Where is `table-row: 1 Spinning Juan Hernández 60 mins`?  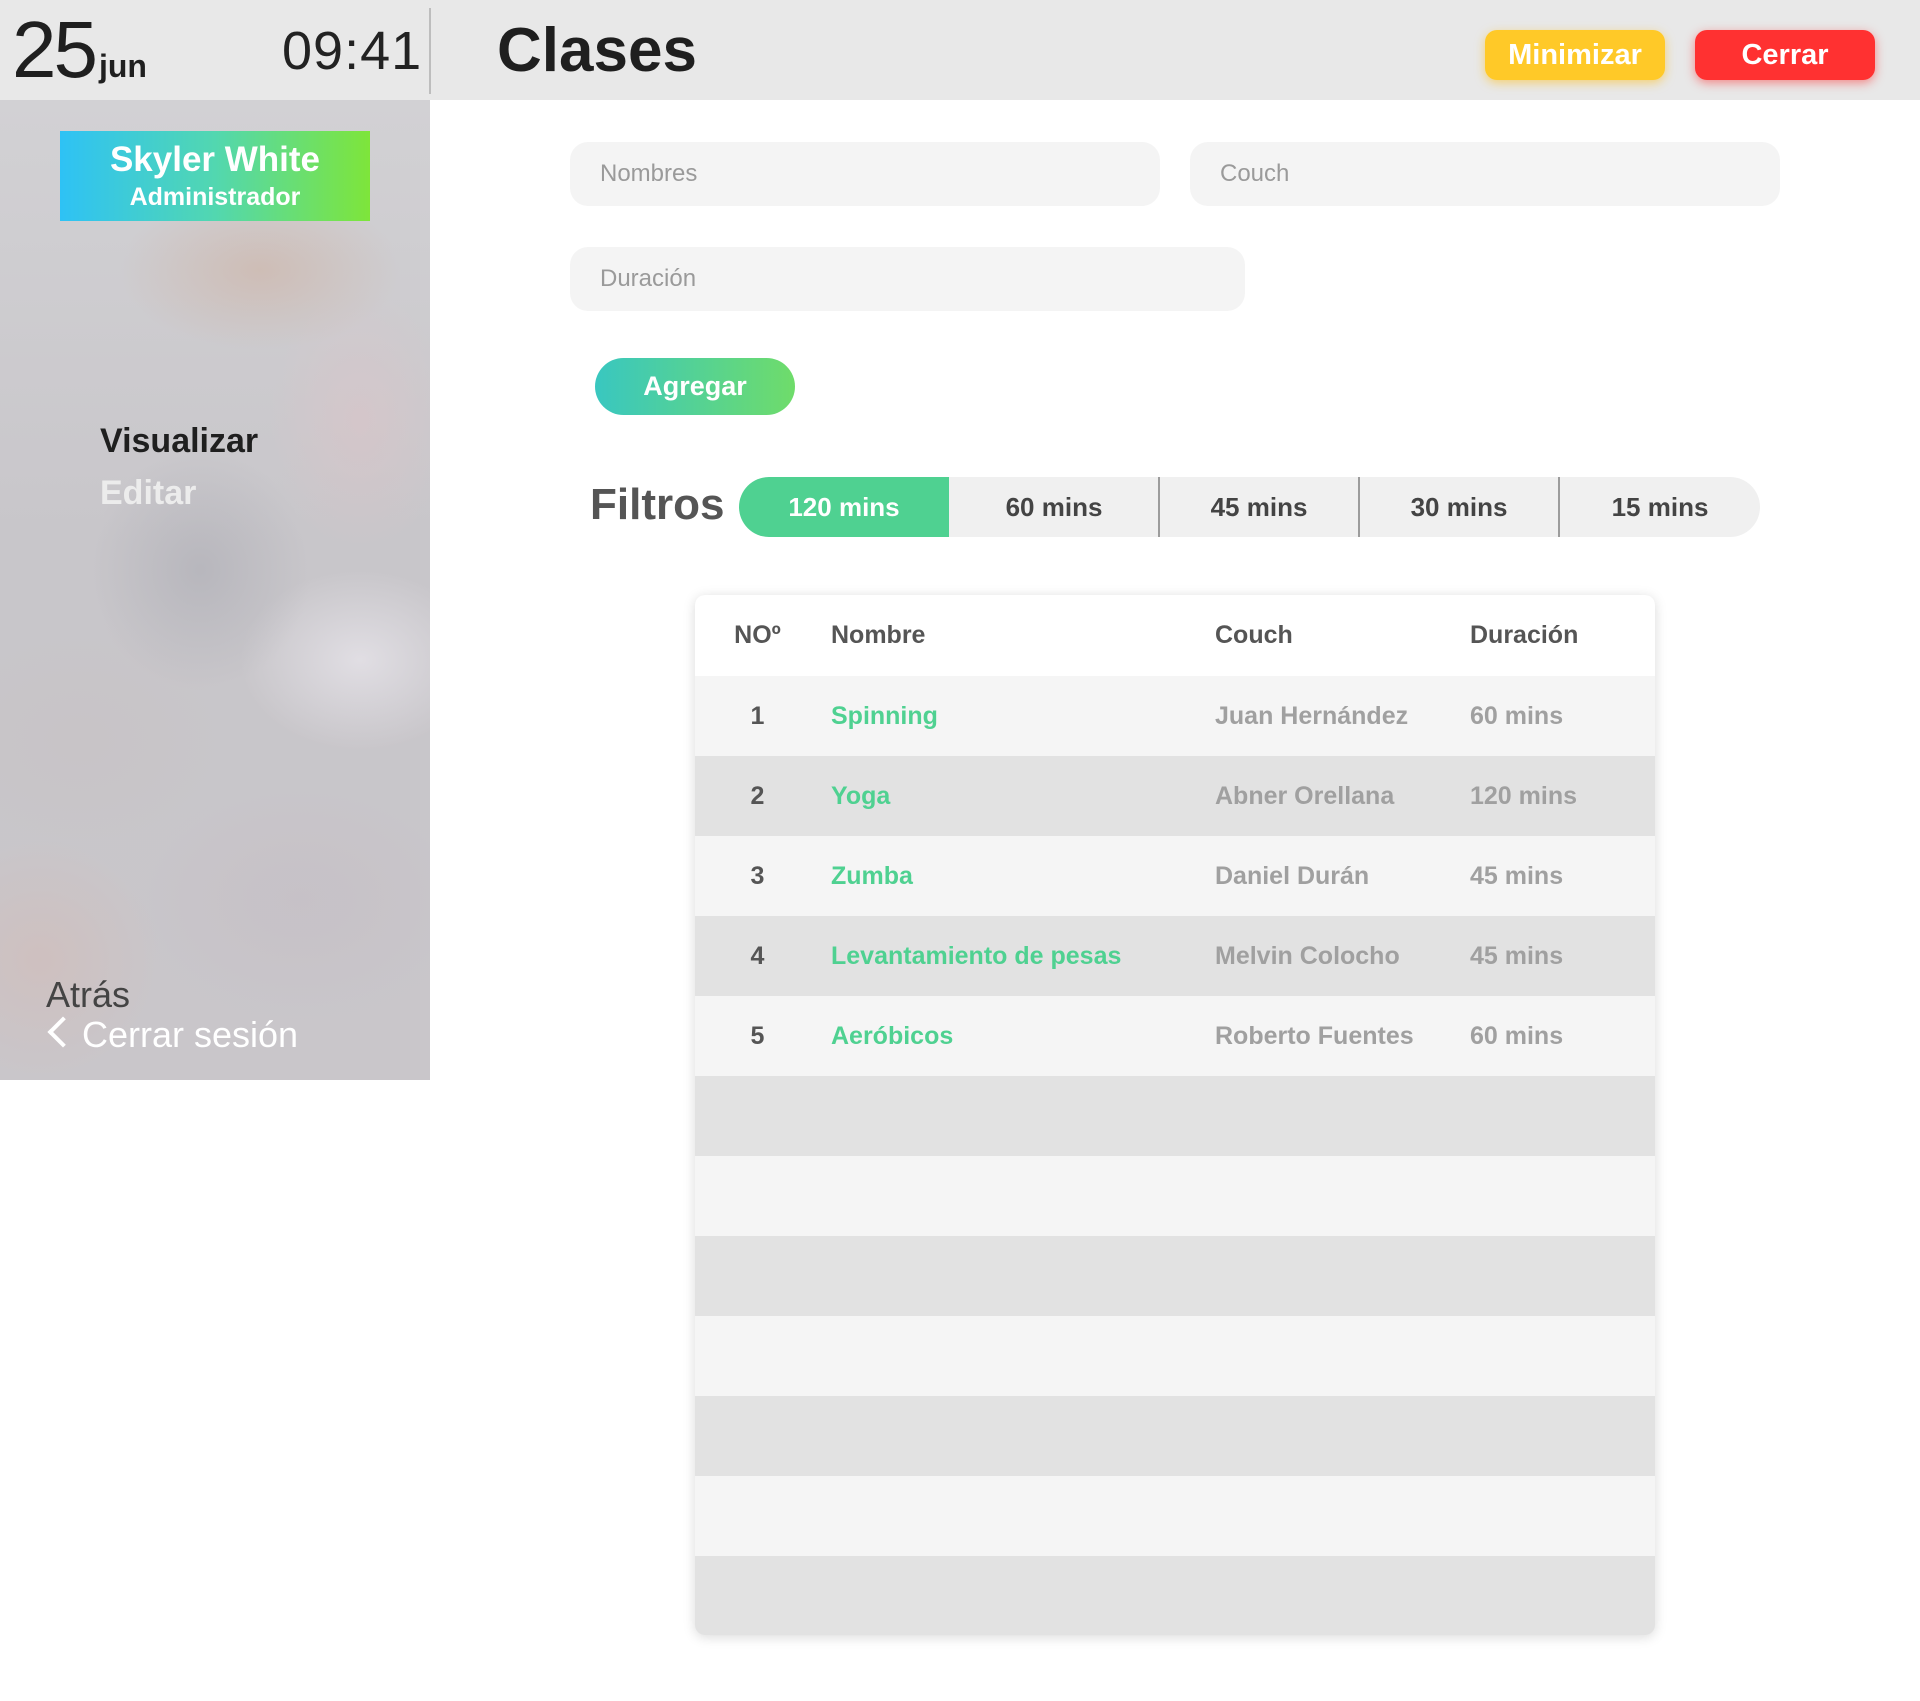 table-row: 1 Spinning Juan Hernández 60 mins is located at coordinates (1175, 716).